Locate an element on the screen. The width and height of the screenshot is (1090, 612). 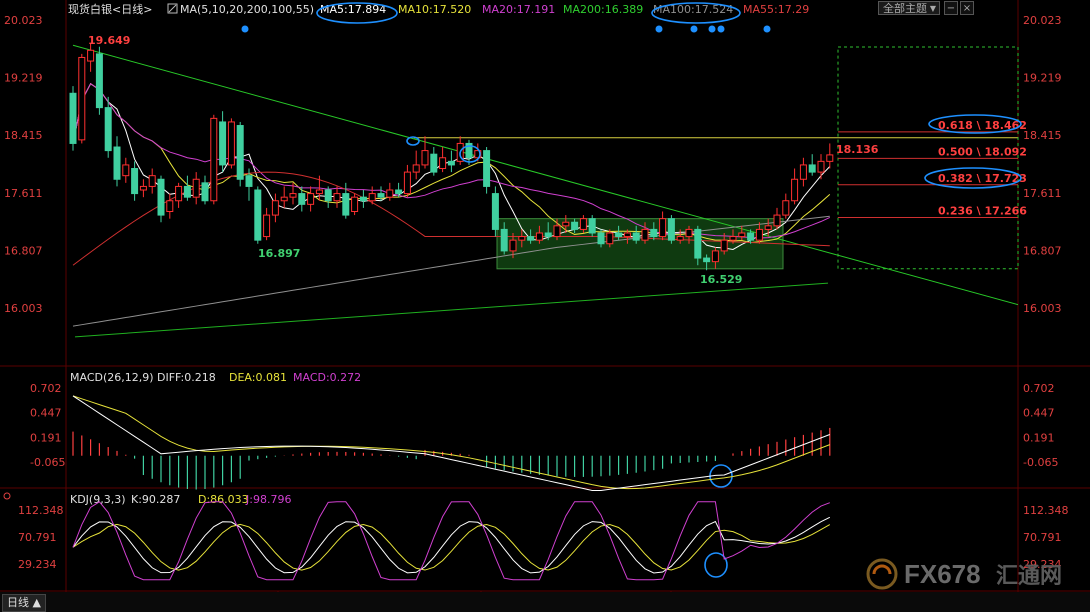
ma-value-2: MA20:17.191 is located at coordinates (518, 9).